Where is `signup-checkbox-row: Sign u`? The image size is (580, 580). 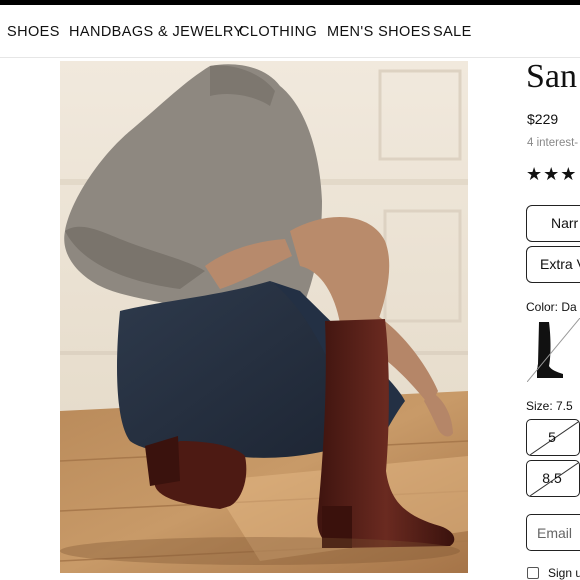 signup-checkbox-row: Sign u is located at coordinates (553, 573).